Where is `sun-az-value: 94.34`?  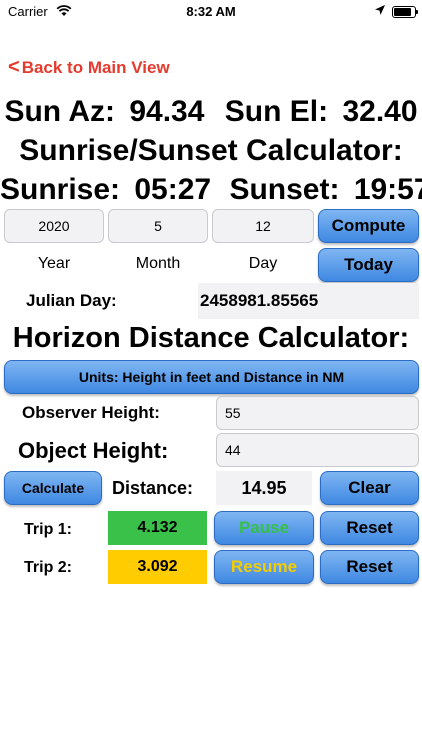 sun-az-value: 94.34 is located at coordinates (167, 111).